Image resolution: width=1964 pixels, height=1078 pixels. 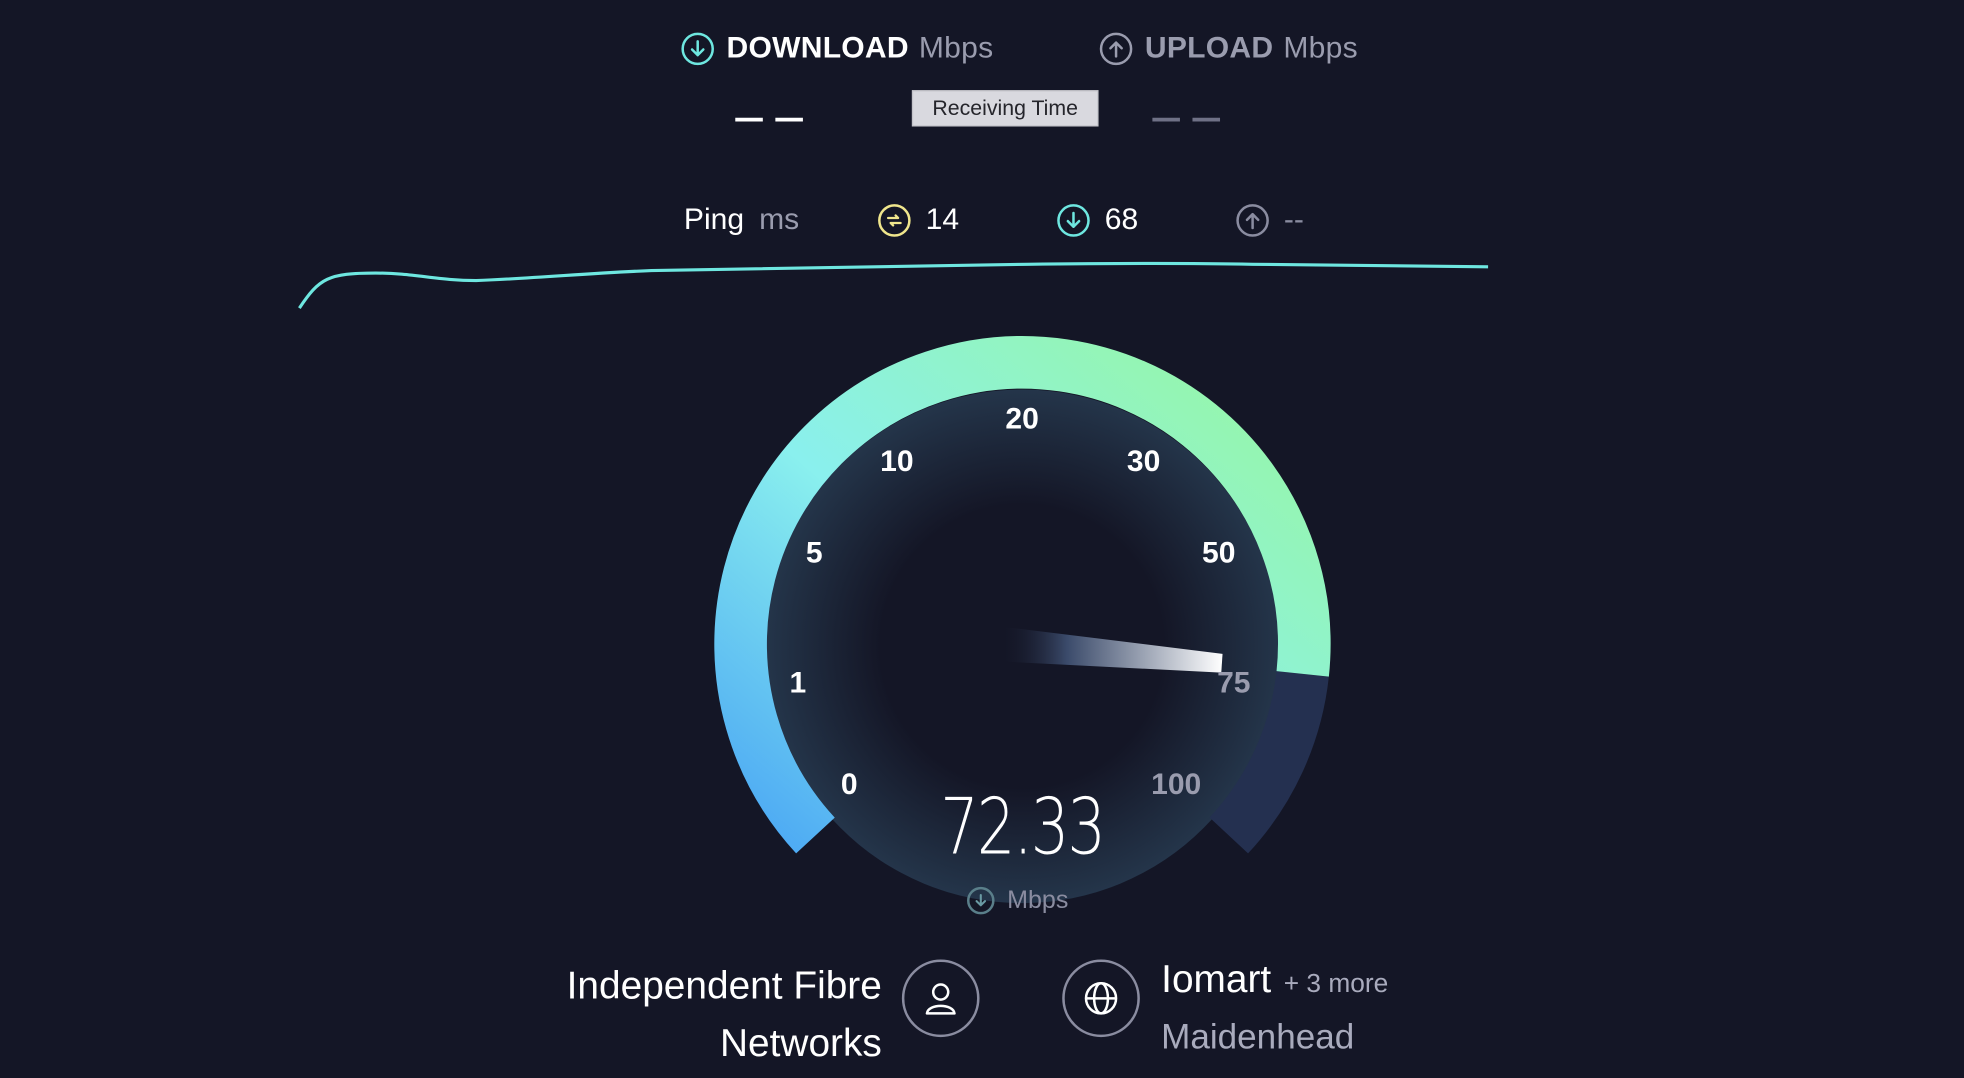 What do you see at coordinates (724, 985) in the screenshot?
I see `isp-name-line1: Independent Fibre` at bounding box center [724, 985].